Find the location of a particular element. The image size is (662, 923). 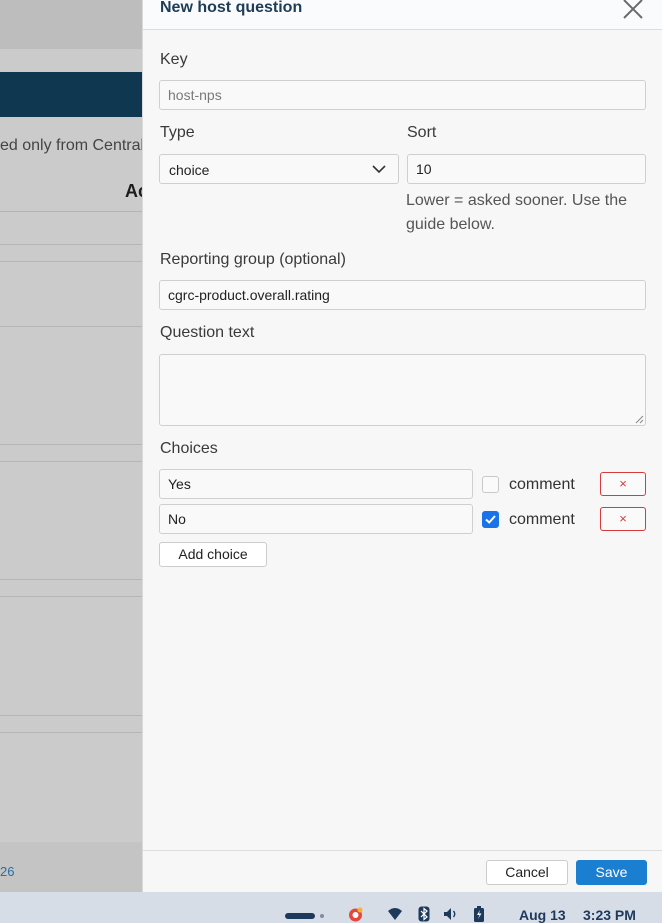

type-label: Type is located at coordinates (177, 132).